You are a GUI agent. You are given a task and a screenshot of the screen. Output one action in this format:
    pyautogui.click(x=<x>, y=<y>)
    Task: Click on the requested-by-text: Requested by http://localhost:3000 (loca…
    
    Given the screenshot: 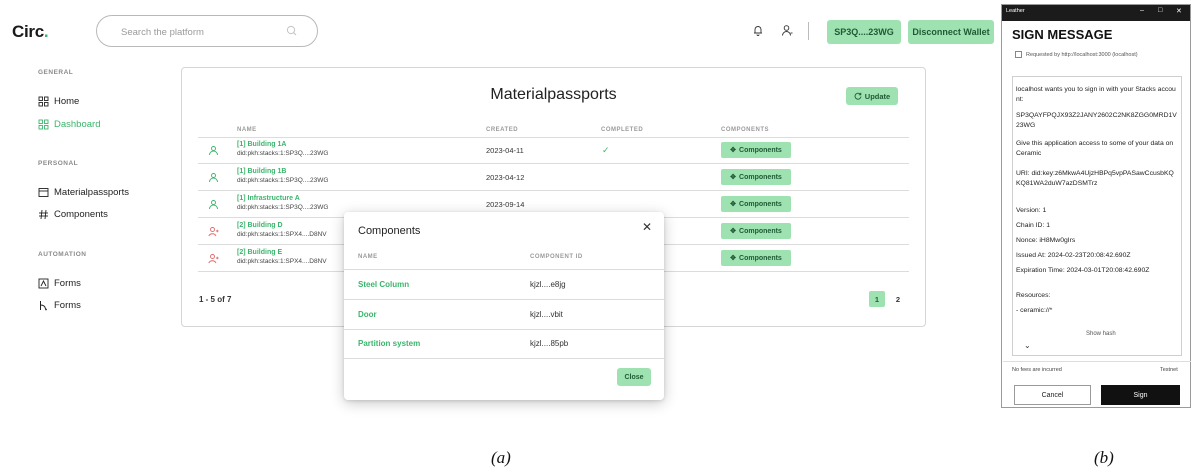 What is the action you would take?
    pyautogui.click(x=1082, y=54)
    